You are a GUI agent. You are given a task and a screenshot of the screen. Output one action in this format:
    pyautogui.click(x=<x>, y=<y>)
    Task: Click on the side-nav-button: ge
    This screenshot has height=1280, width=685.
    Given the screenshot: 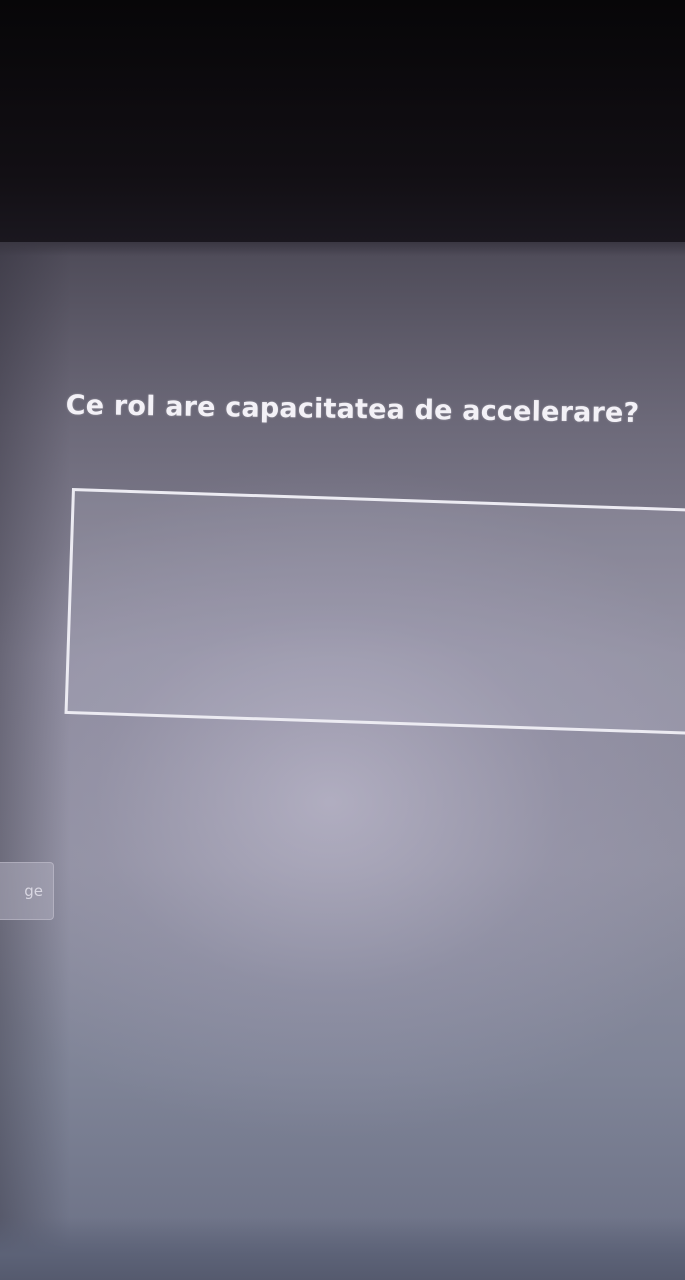 What is the action you would take?
    pyautogui.click(x=27, y=891)
    